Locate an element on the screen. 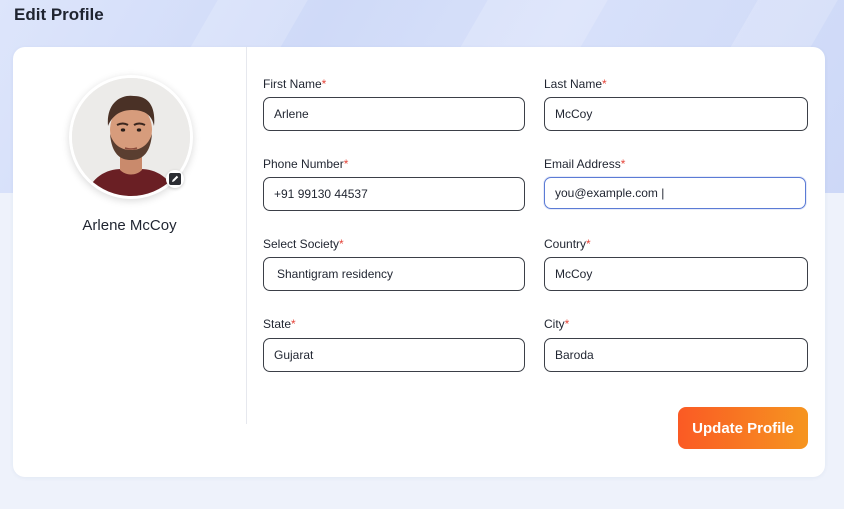 The height and width of the screenshot is (509, 844). state-input is located at coordinates (394, 355).